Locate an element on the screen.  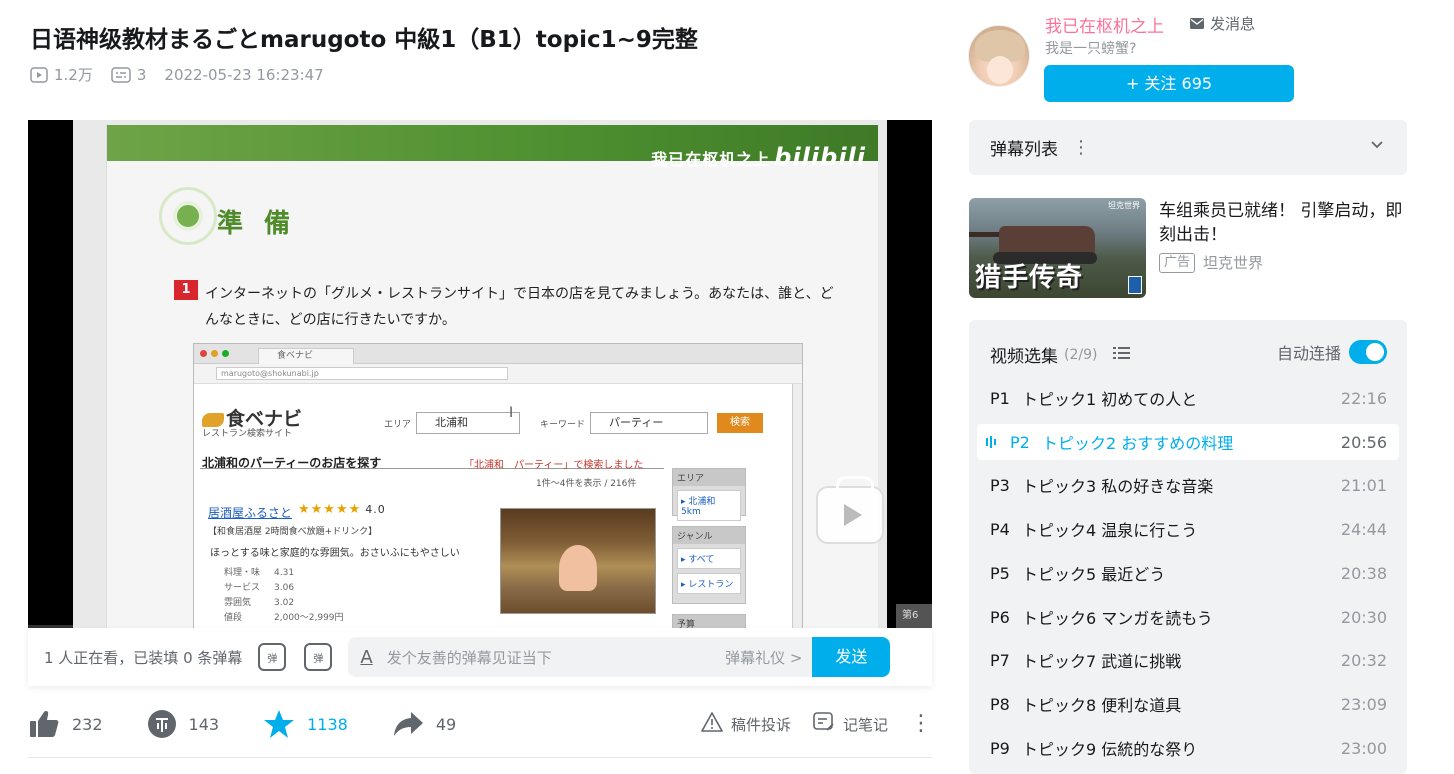
danmaku-toggle-icon: 弹 is located at coordinates (272, 657).